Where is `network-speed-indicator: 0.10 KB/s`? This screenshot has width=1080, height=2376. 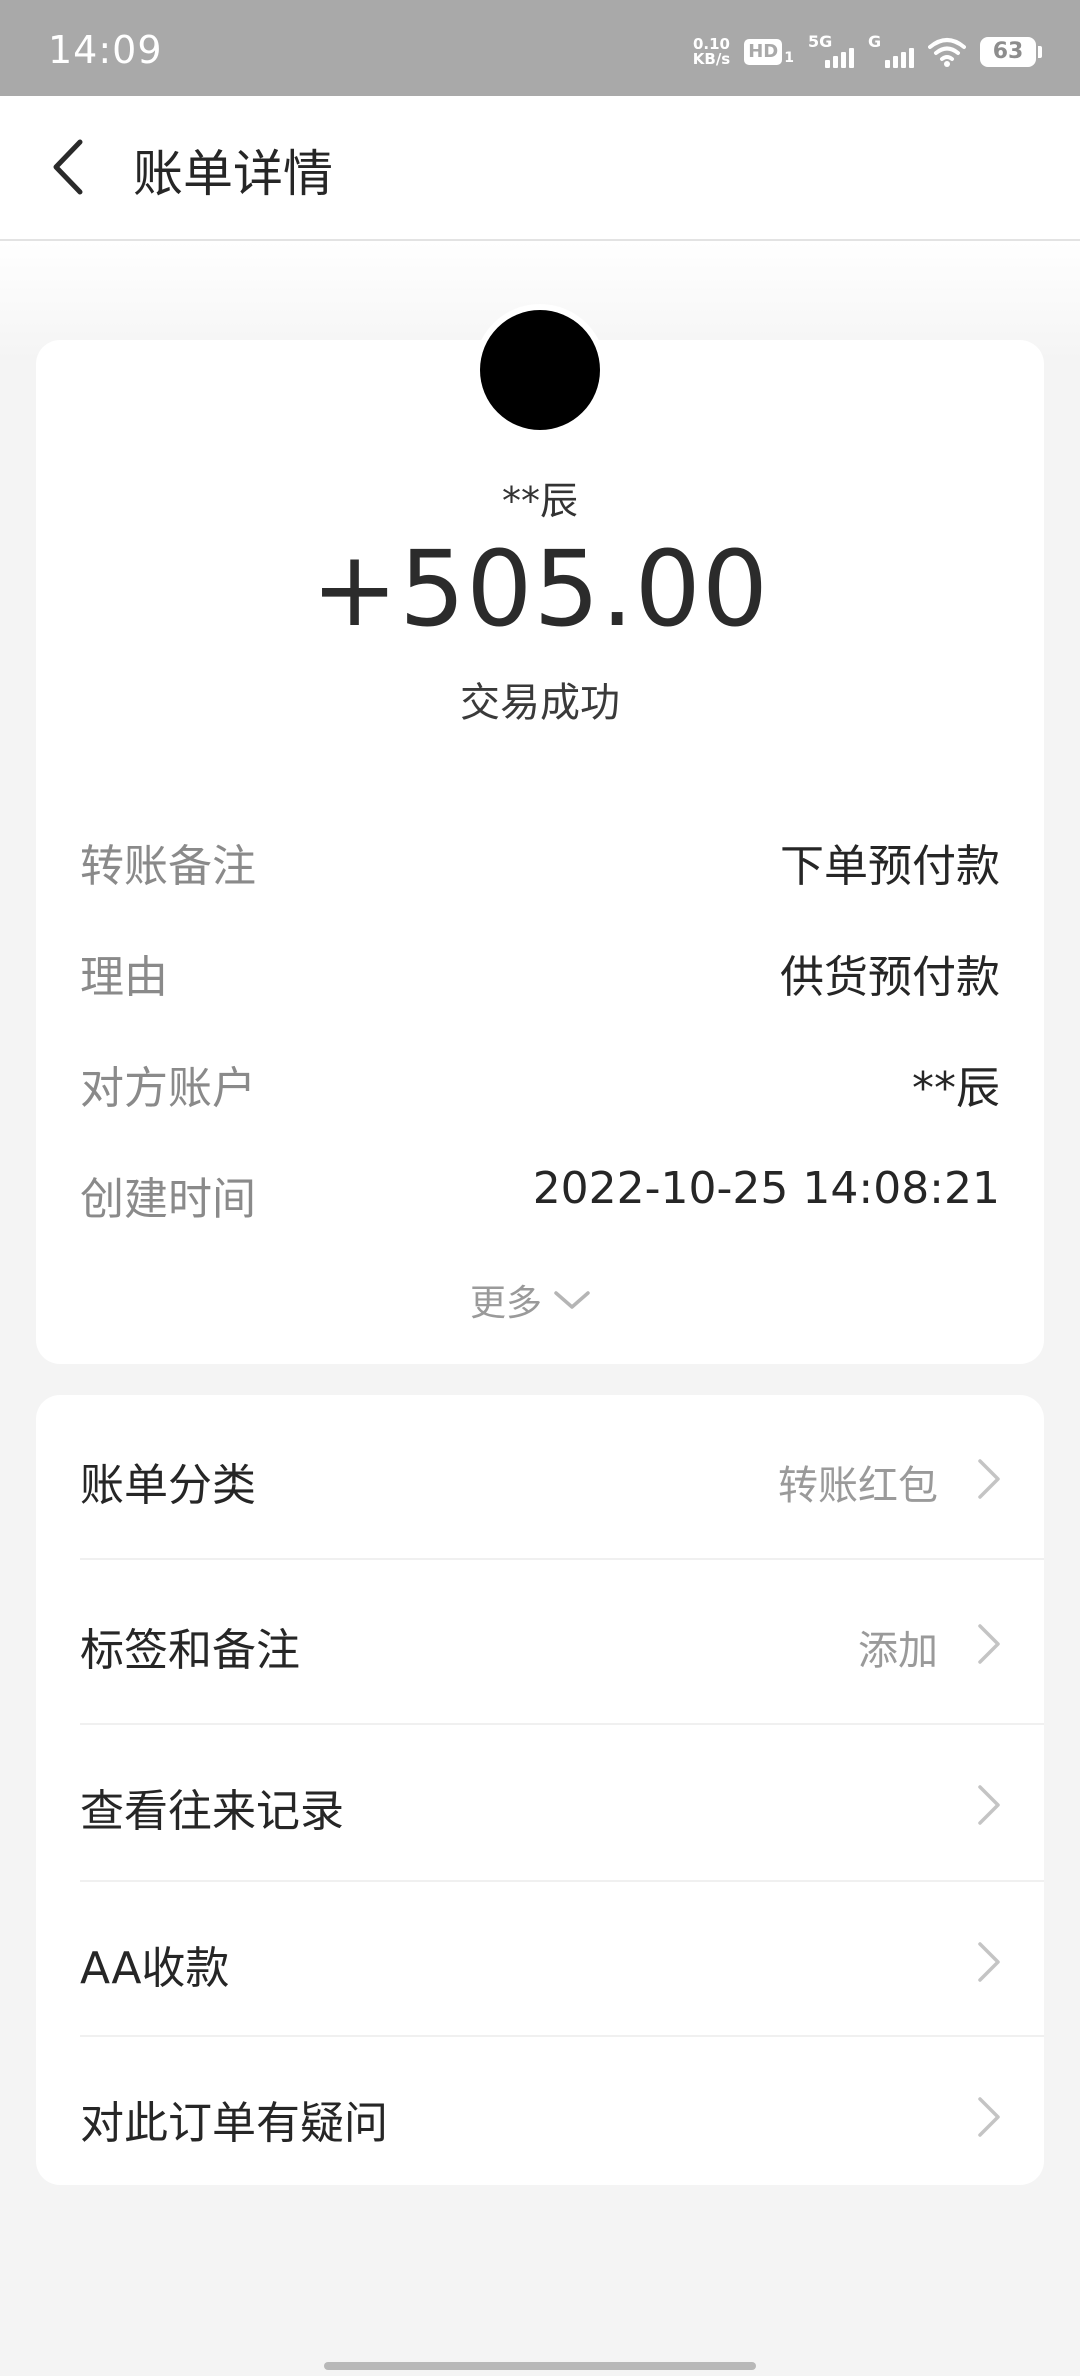
network-speed-indicator: 0.10 KB/s is located at coordinates (711, 52).